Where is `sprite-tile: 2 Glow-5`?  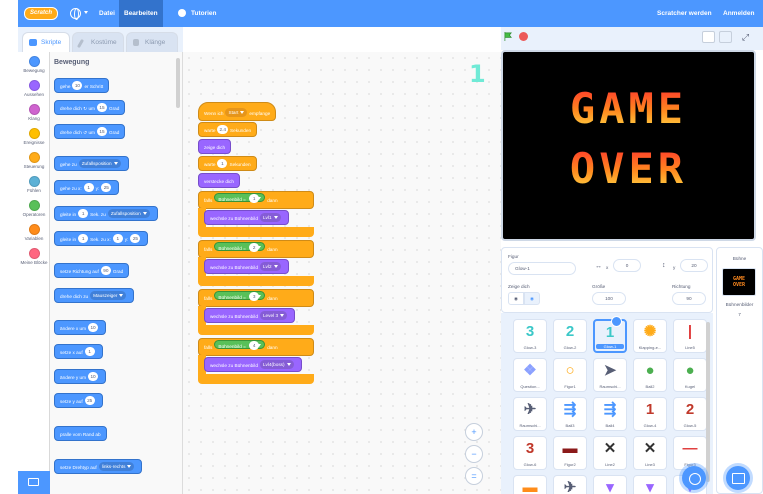 sprite-tile: 2 Glow-5 is located at coordinates (690, 414).